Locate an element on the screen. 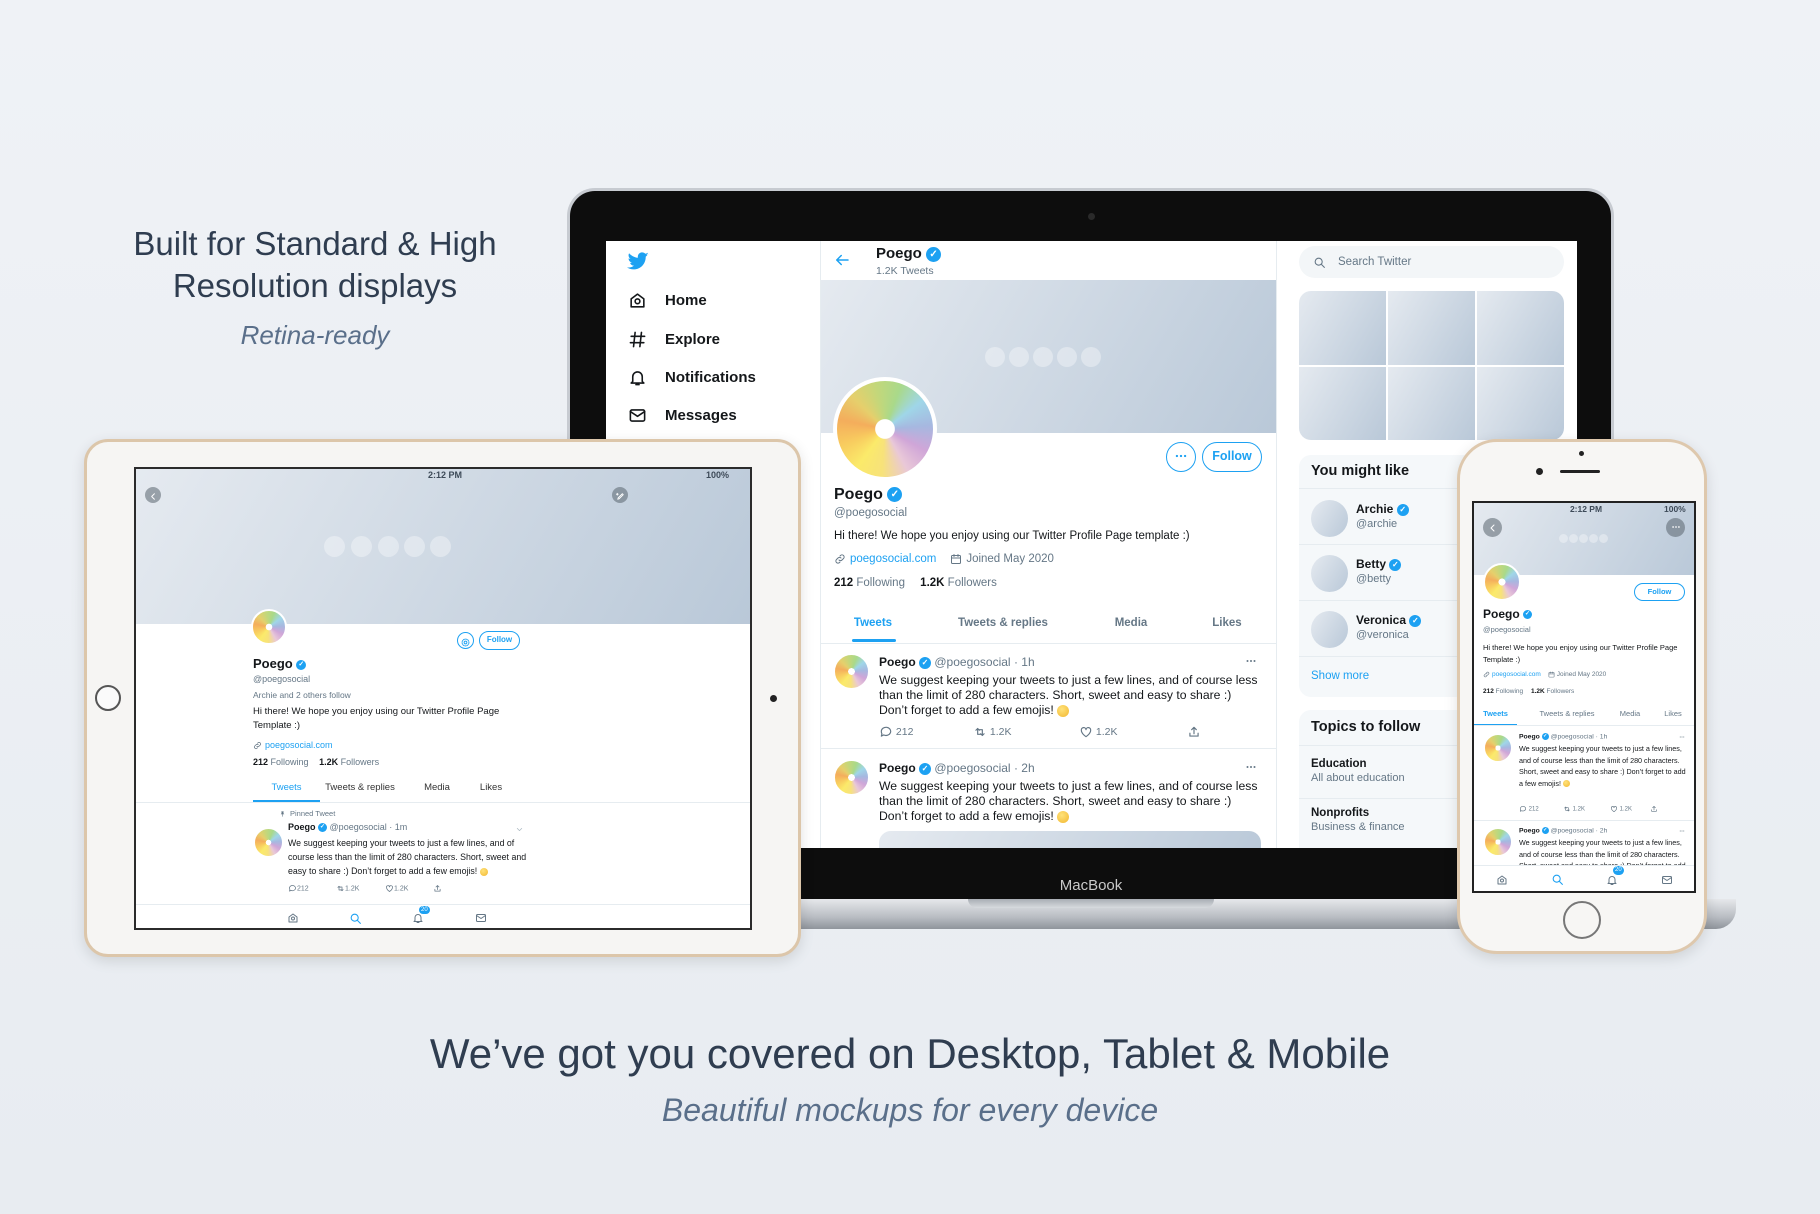 The image size is (1820, 1214). grinning-emoji-icon is located at coordinates (483, 871).